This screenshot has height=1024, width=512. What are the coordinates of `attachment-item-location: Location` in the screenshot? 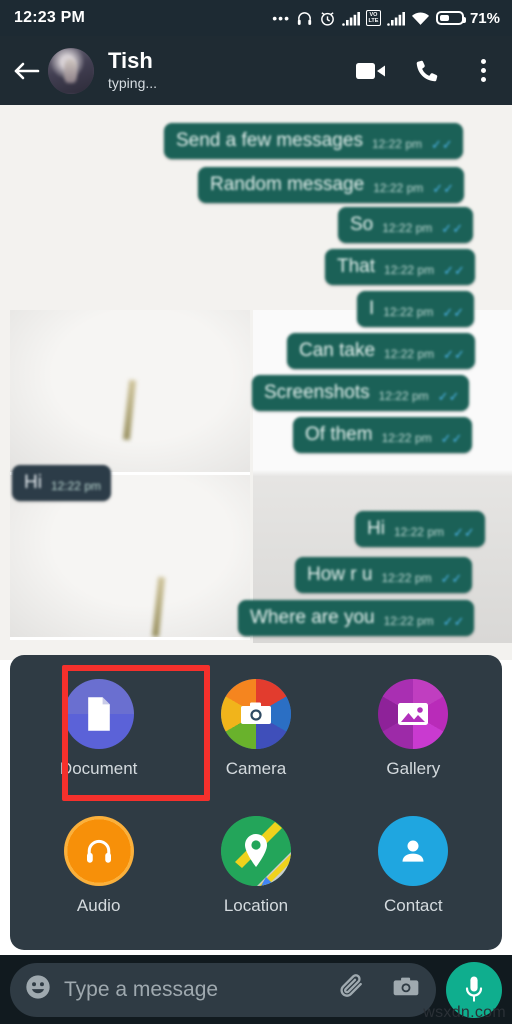 It's located at (255, 874).